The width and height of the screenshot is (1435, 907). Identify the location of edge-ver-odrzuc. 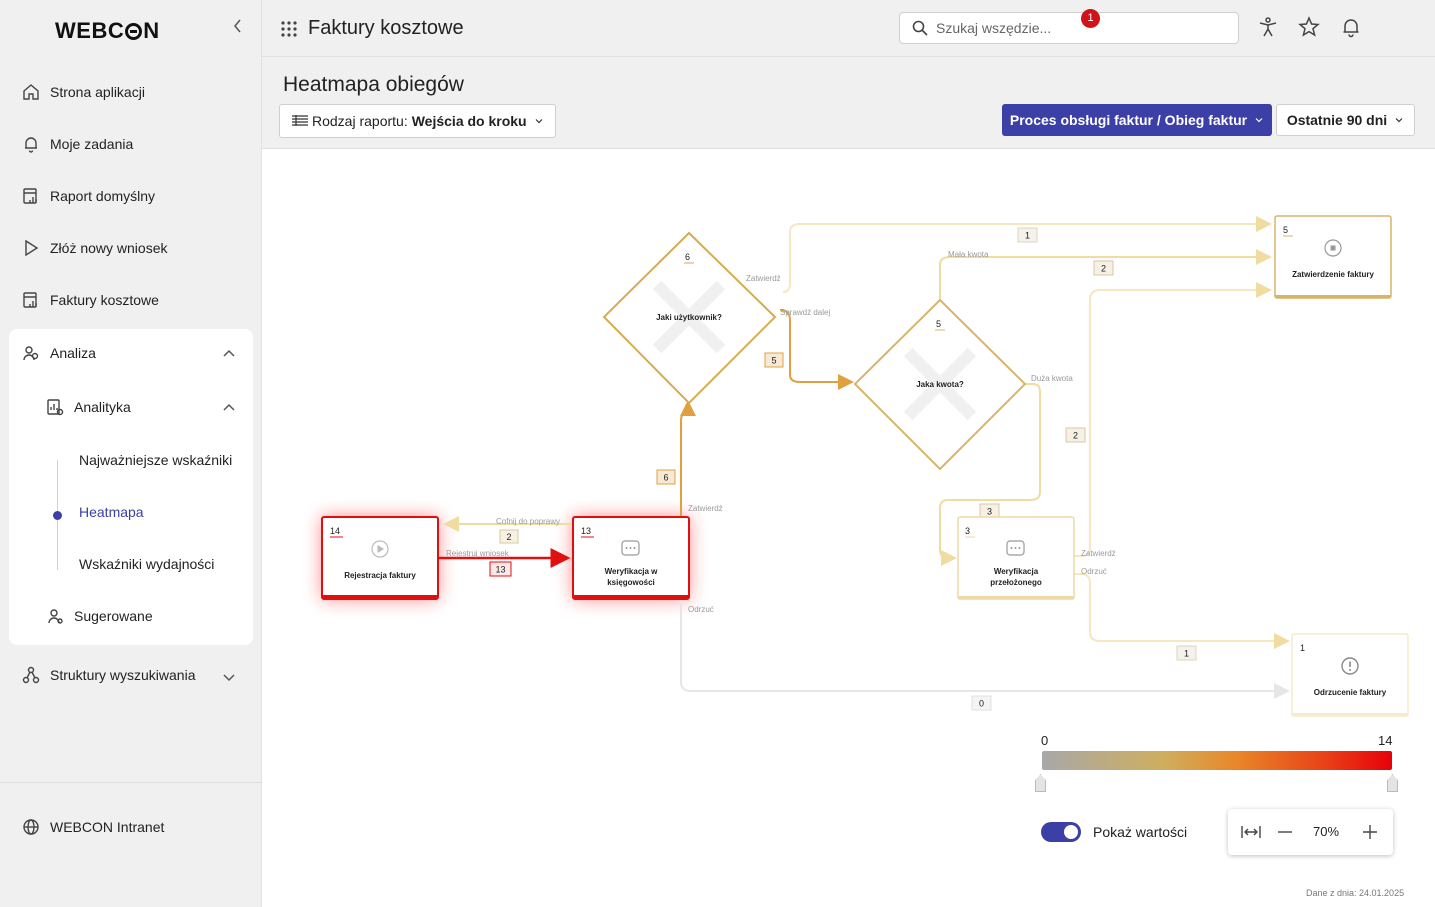
(985, 649).